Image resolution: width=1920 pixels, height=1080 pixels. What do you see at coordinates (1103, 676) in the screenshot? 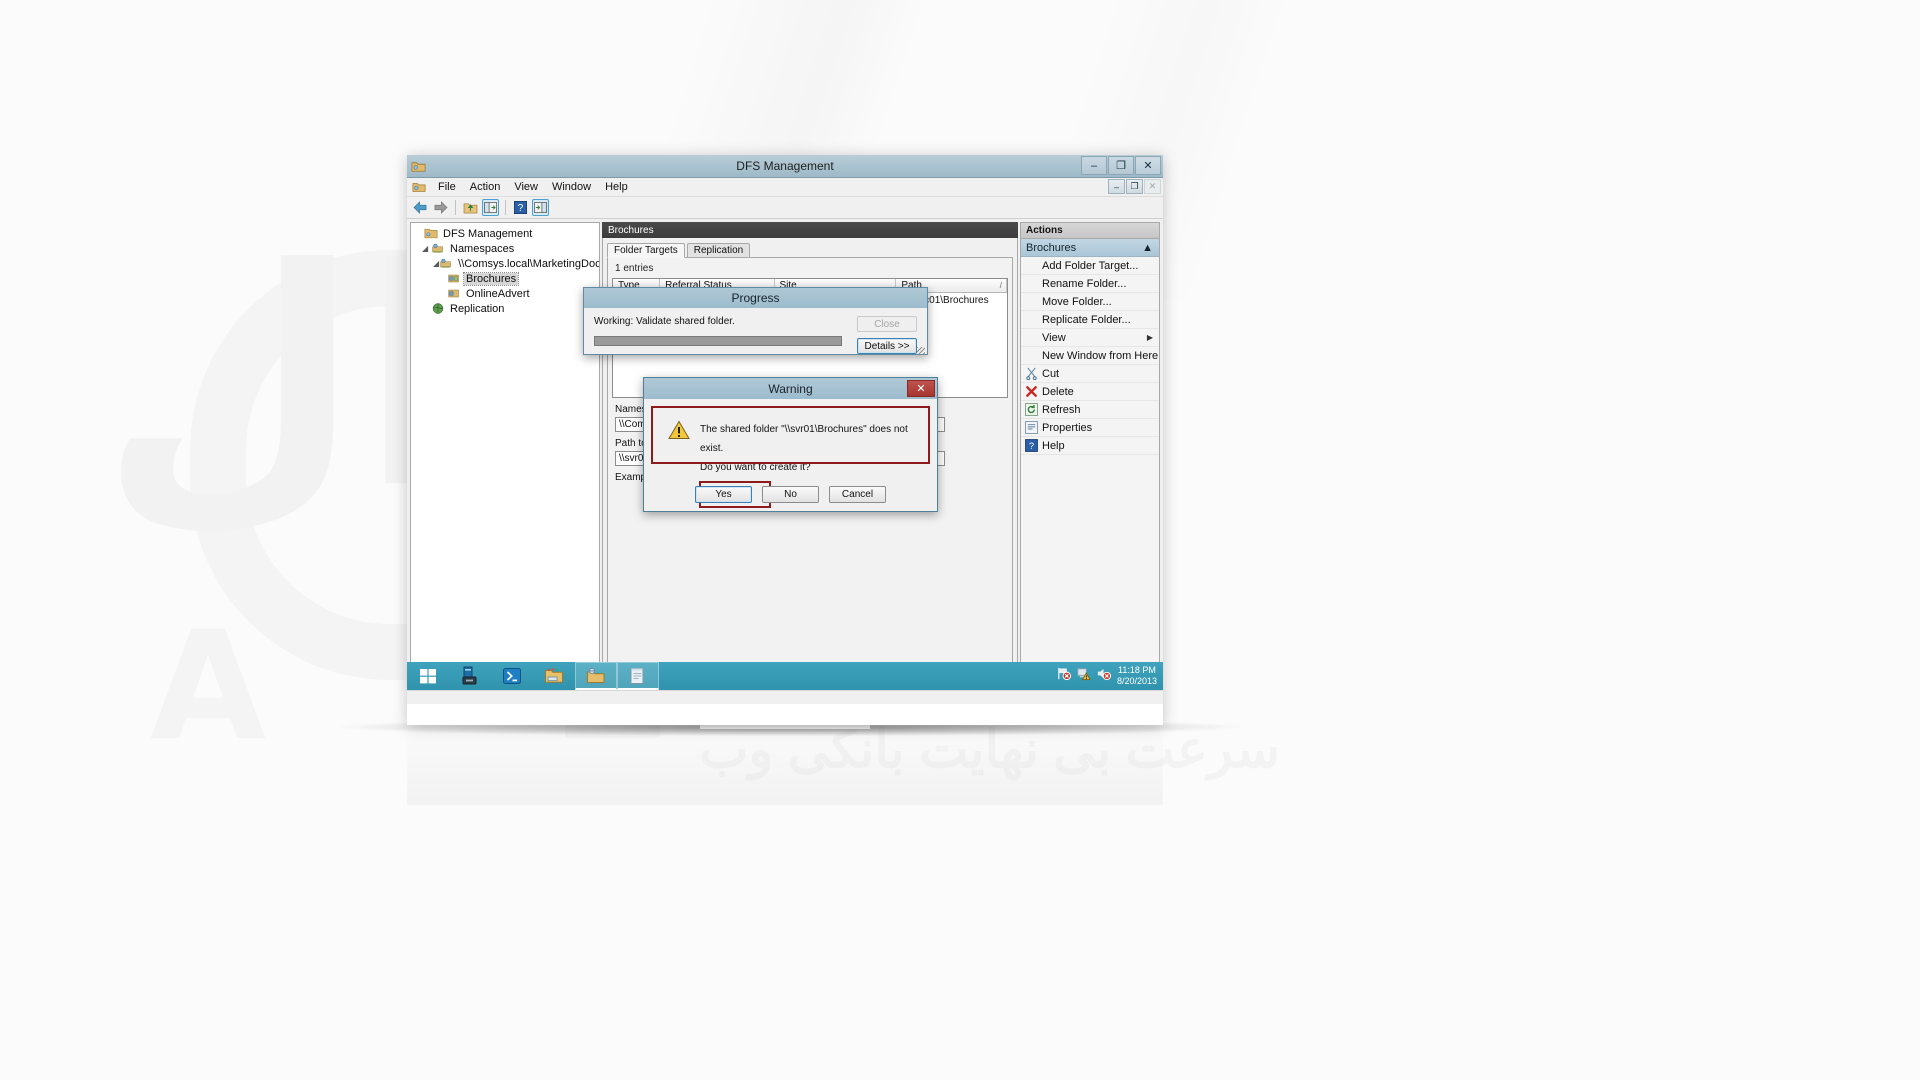
I see `volume-muted-icon` at bounding box center [1103, 676].